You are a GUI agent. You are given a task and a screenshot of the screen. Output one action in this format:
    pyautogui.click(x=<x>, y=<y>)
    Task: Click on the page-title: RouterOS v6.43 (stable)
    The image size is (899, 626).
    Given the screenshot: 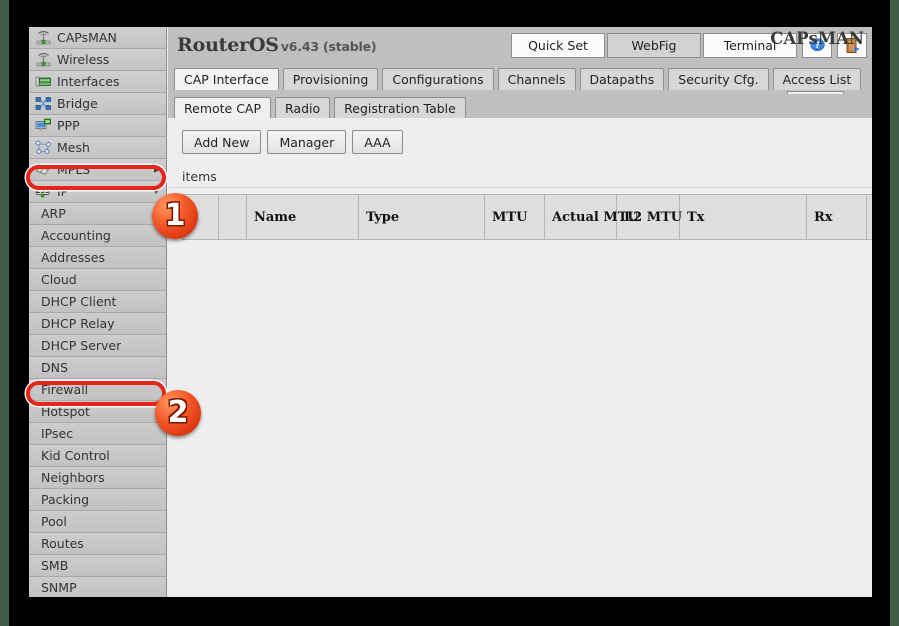 What is the action you would take?
    pyautogui.click(x=277, y=45)
    